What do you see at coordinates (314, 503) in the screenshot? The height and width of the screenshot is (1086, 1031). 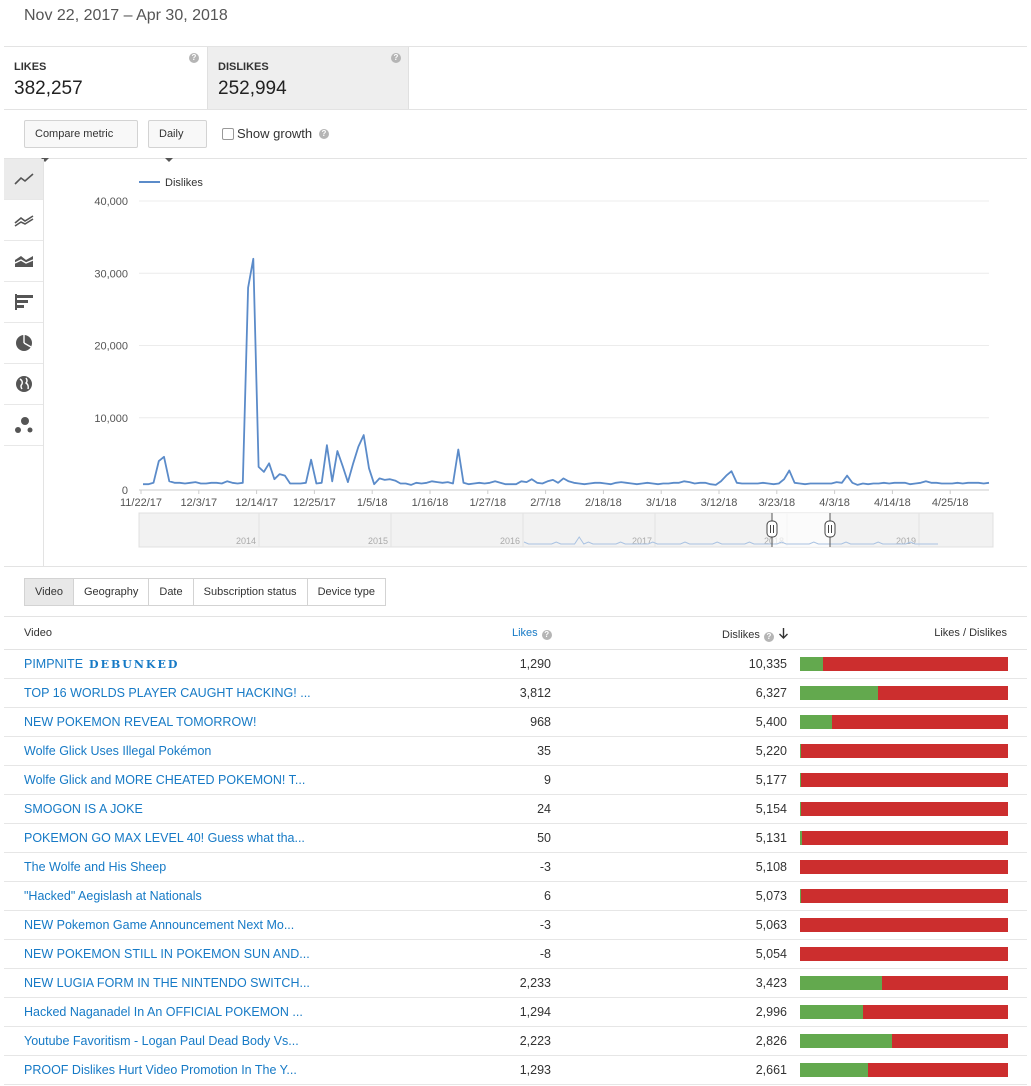 I see `x-tick-label: 12/25/17` at bounding box center [314, 503].